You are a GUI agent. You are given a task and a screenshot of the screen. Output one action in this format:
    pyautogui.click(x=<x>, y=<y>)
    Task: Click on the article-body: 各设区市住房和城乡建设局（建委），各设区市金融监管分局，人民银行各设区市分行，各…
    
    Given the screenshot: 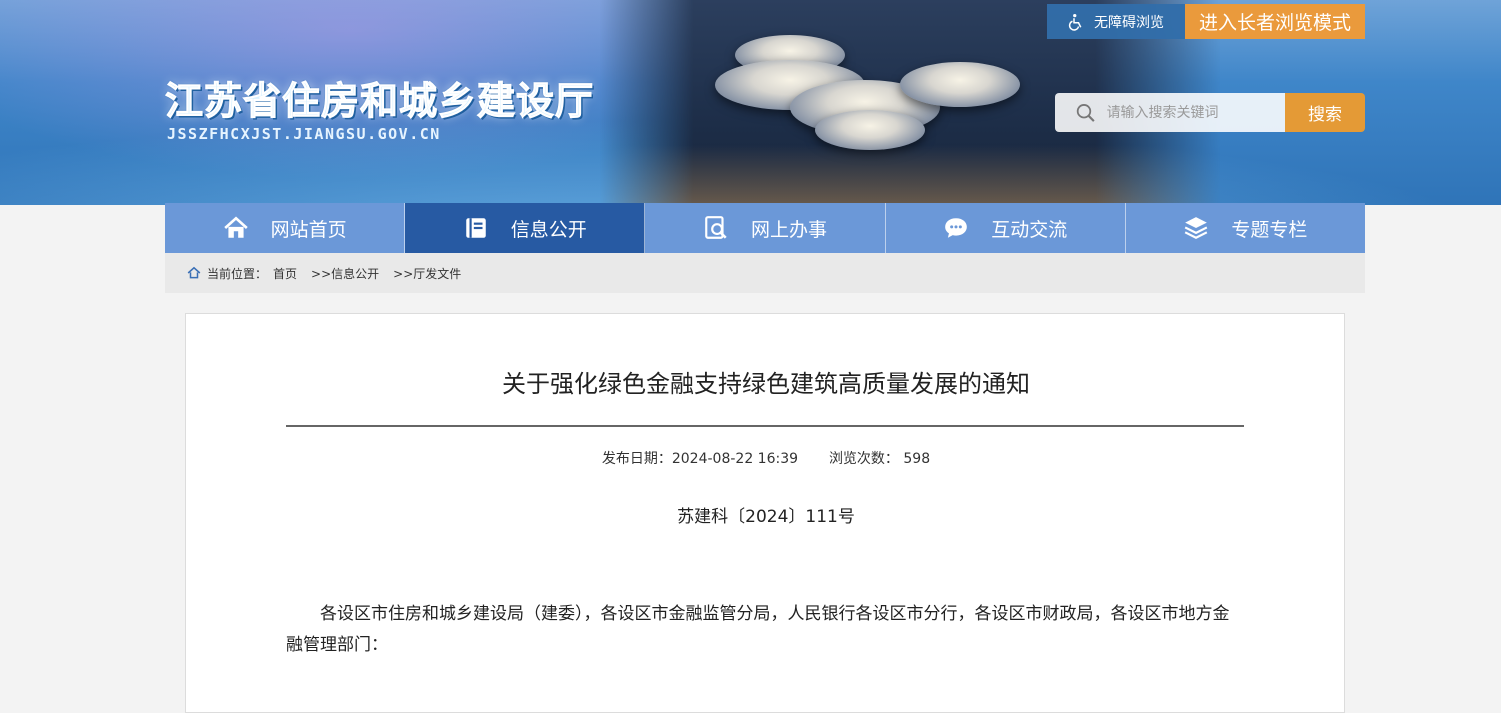 What is the action you would take?
    pyautogui.click(x=758, y=629)
    